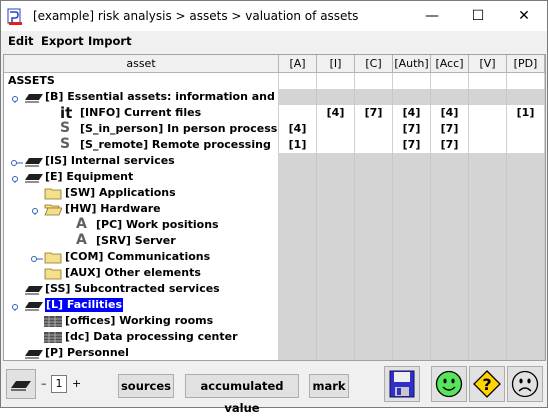 The image size is (548, 419). What do you see at coordinates (141, 289) in the screenshot?
I see `asset-cell: [SS] Subcontracted services` at bounding box center [141, 289].